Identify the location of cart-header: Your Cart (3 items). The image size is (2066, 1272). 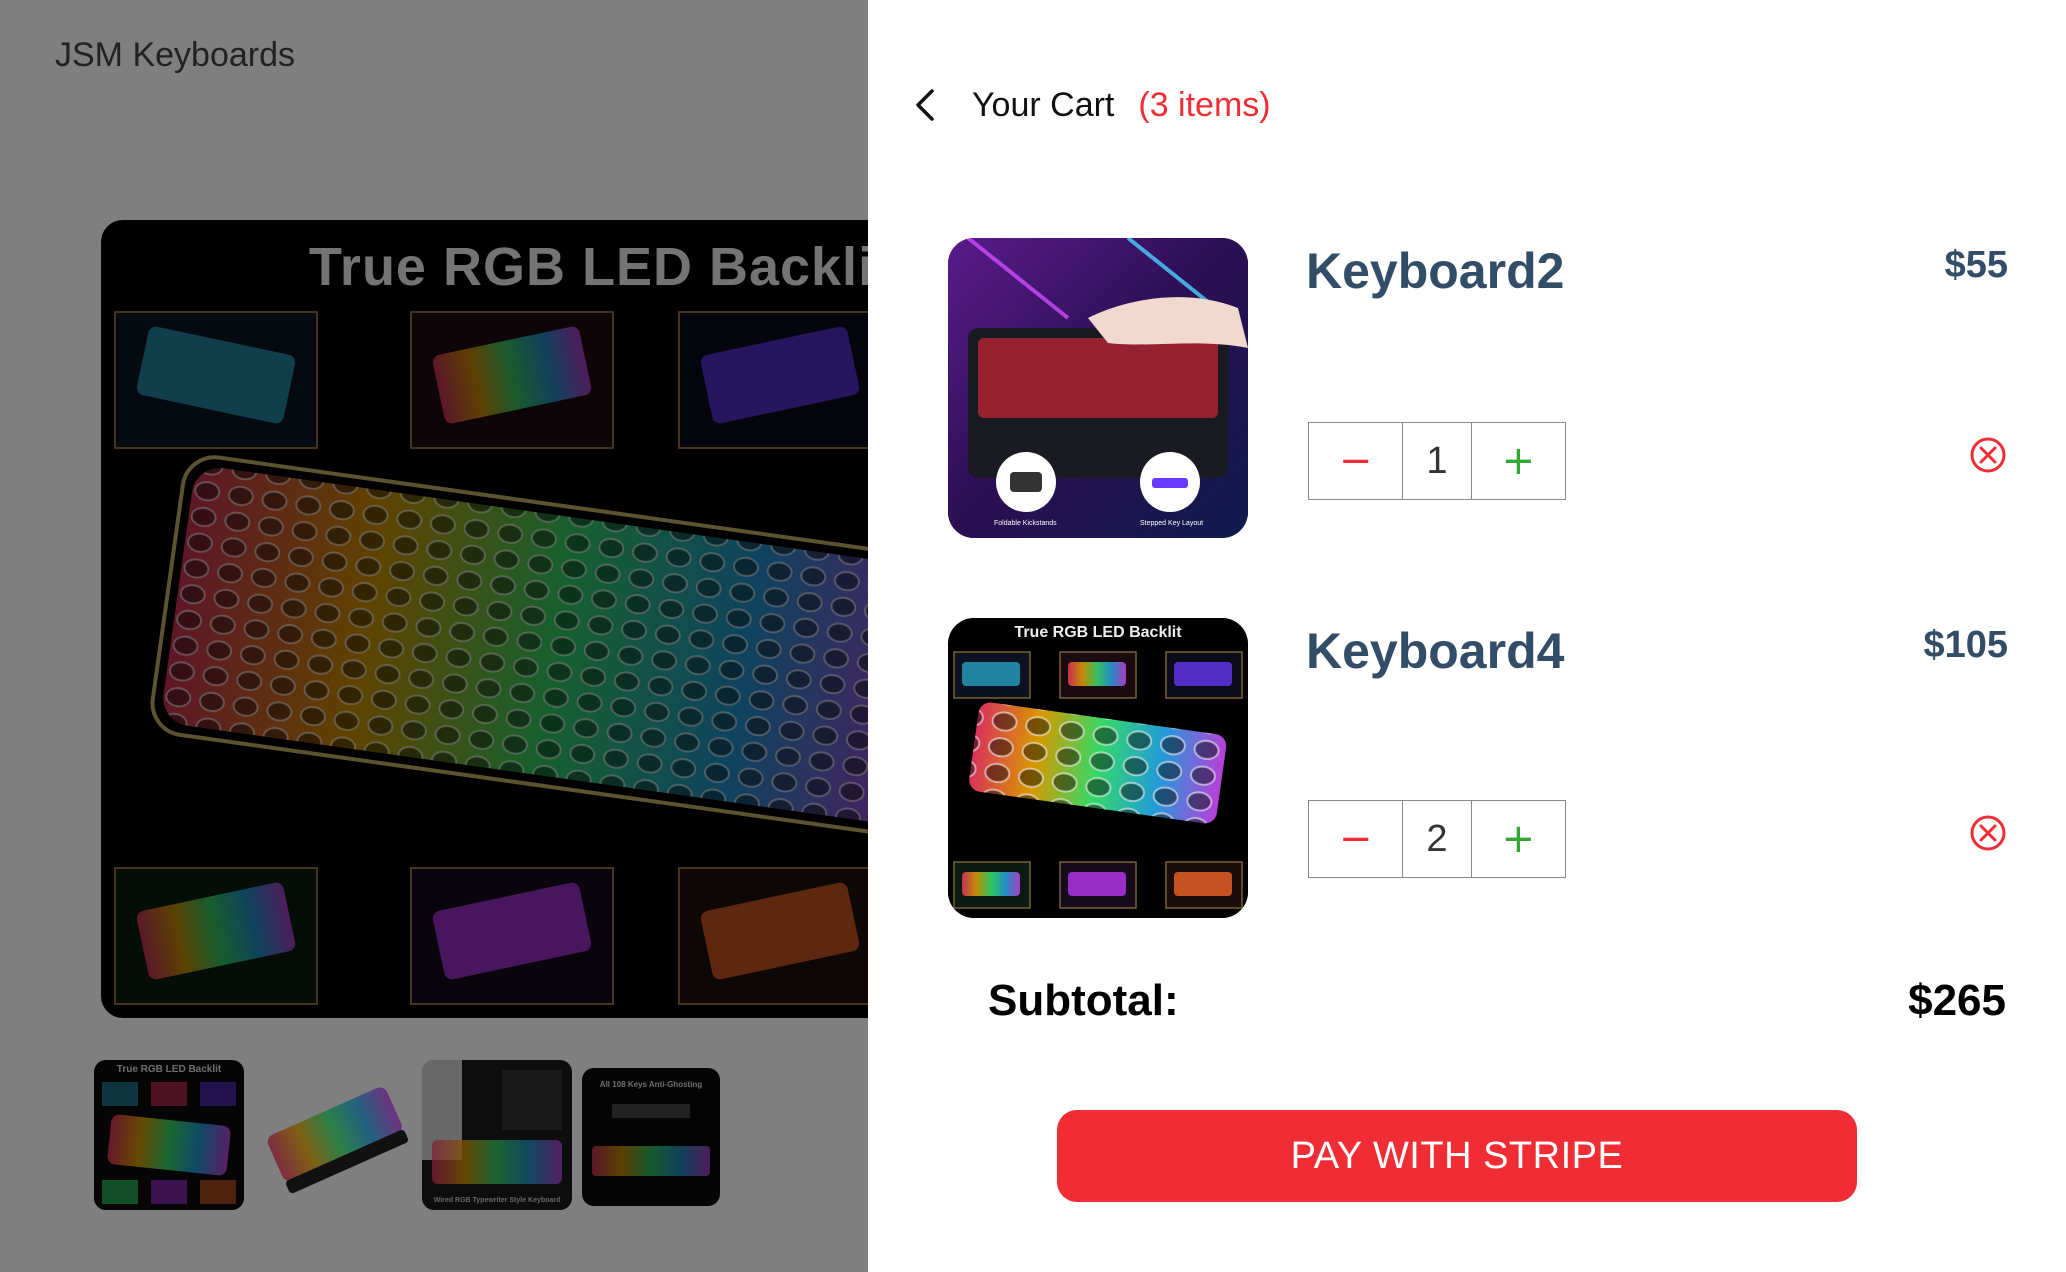
(1091, 105).